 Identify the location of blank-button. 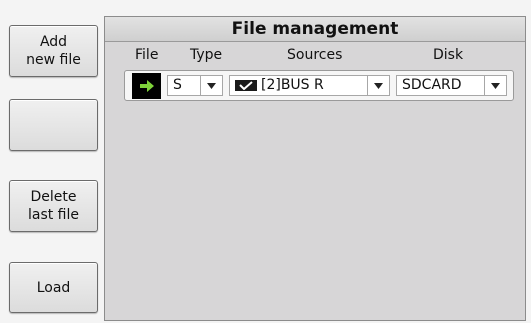
(53, 125).